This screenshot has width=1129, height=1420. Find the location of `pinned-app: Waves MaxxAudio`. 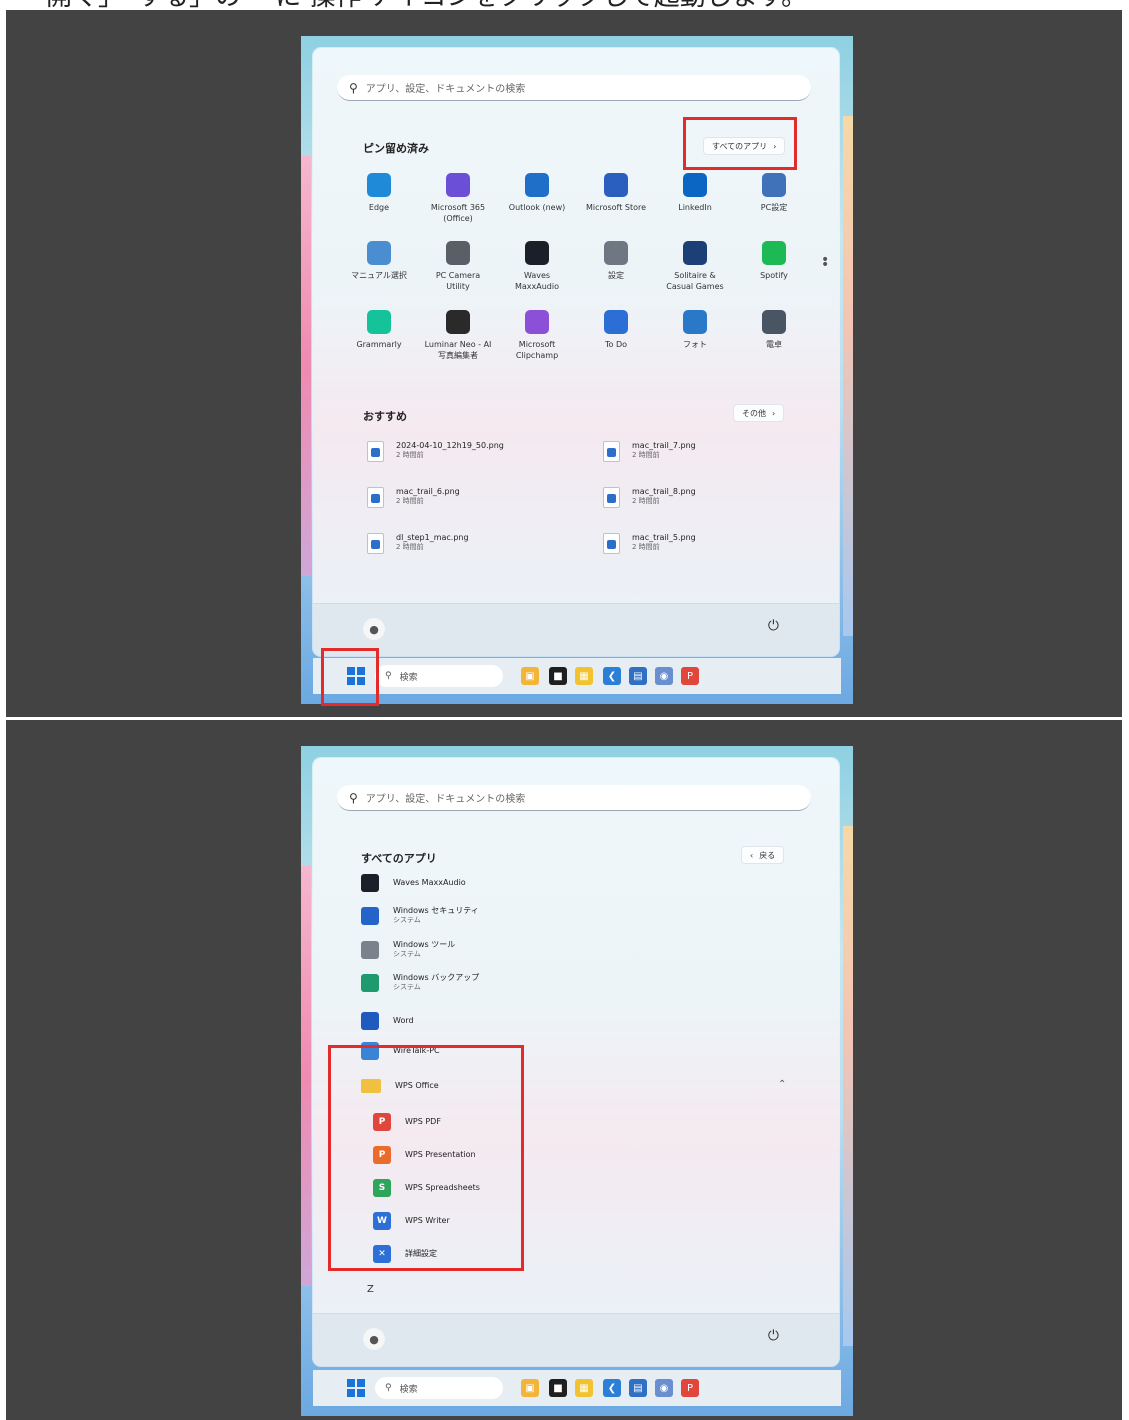

pinned-app: Waves MaxxAudio is located at coordinates (537, 266).